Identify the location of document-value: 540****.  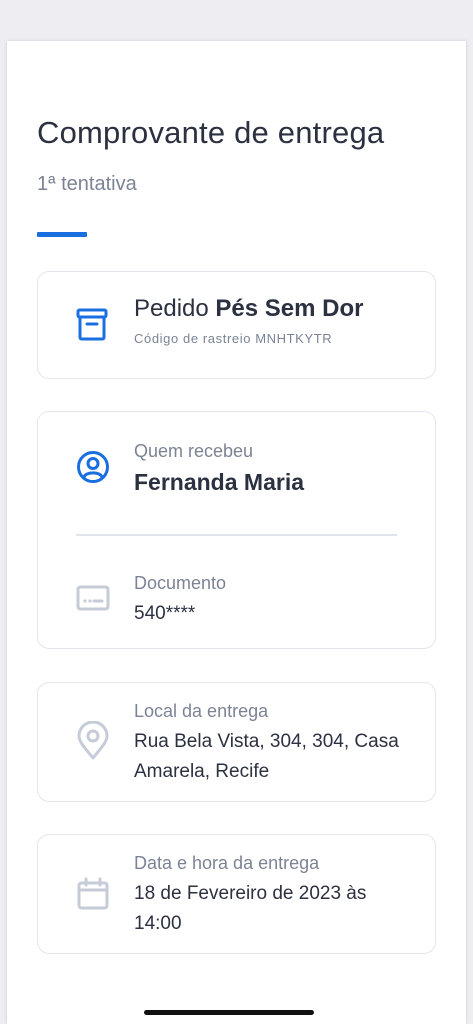
(165, 613).